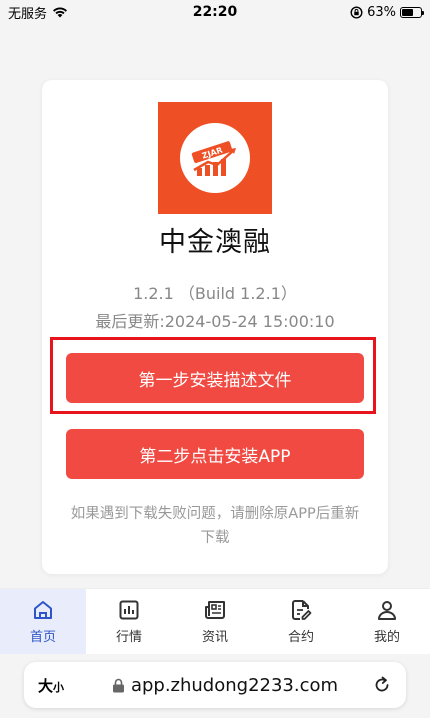  What do you see at coordinates (28, 14) in the screenshot?
I see `carrier-label: 无服务` at bounding box center [28, 14].